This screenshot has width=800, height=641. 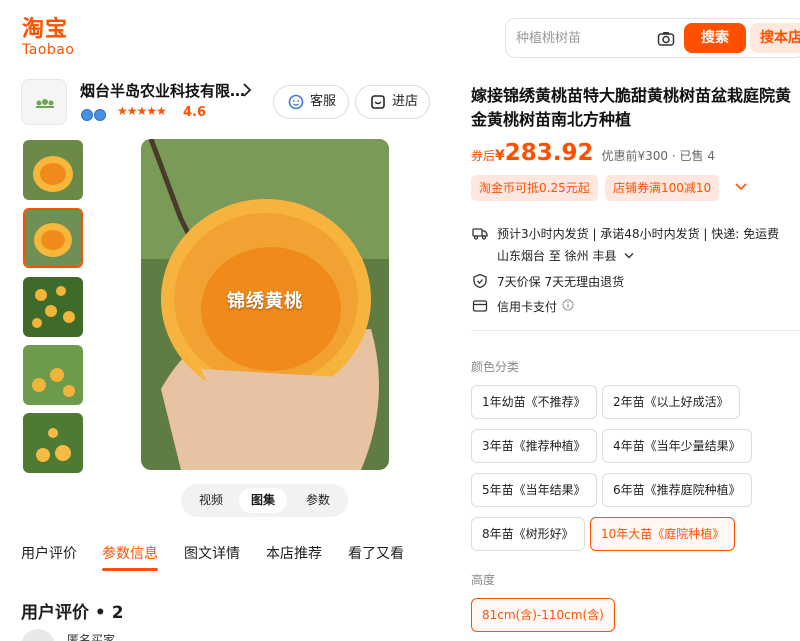 I want to click on tab-gallery: 图集, so click(x=263, y=500).